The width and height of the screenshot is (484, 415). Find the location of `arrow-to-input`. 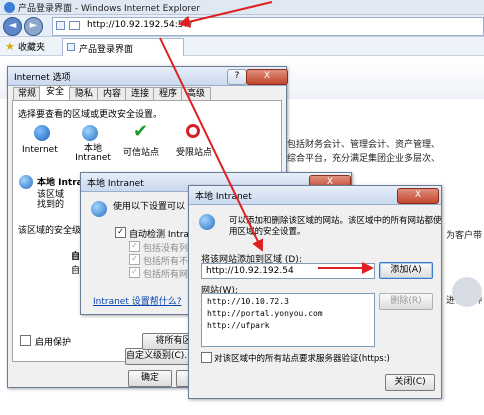

arrow-to-input is located at coordinates (211, 144).